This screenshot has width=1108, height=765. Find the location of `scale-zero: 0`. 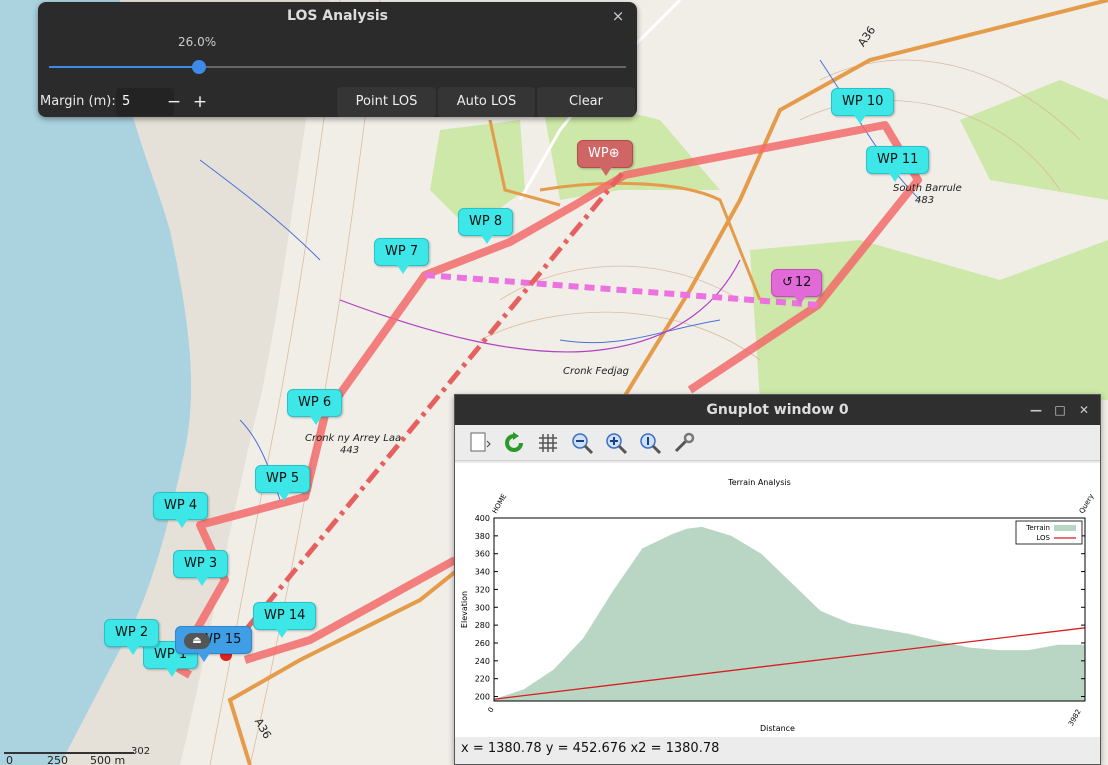

scale-zero: 0 is located at coordinates (9, 759).